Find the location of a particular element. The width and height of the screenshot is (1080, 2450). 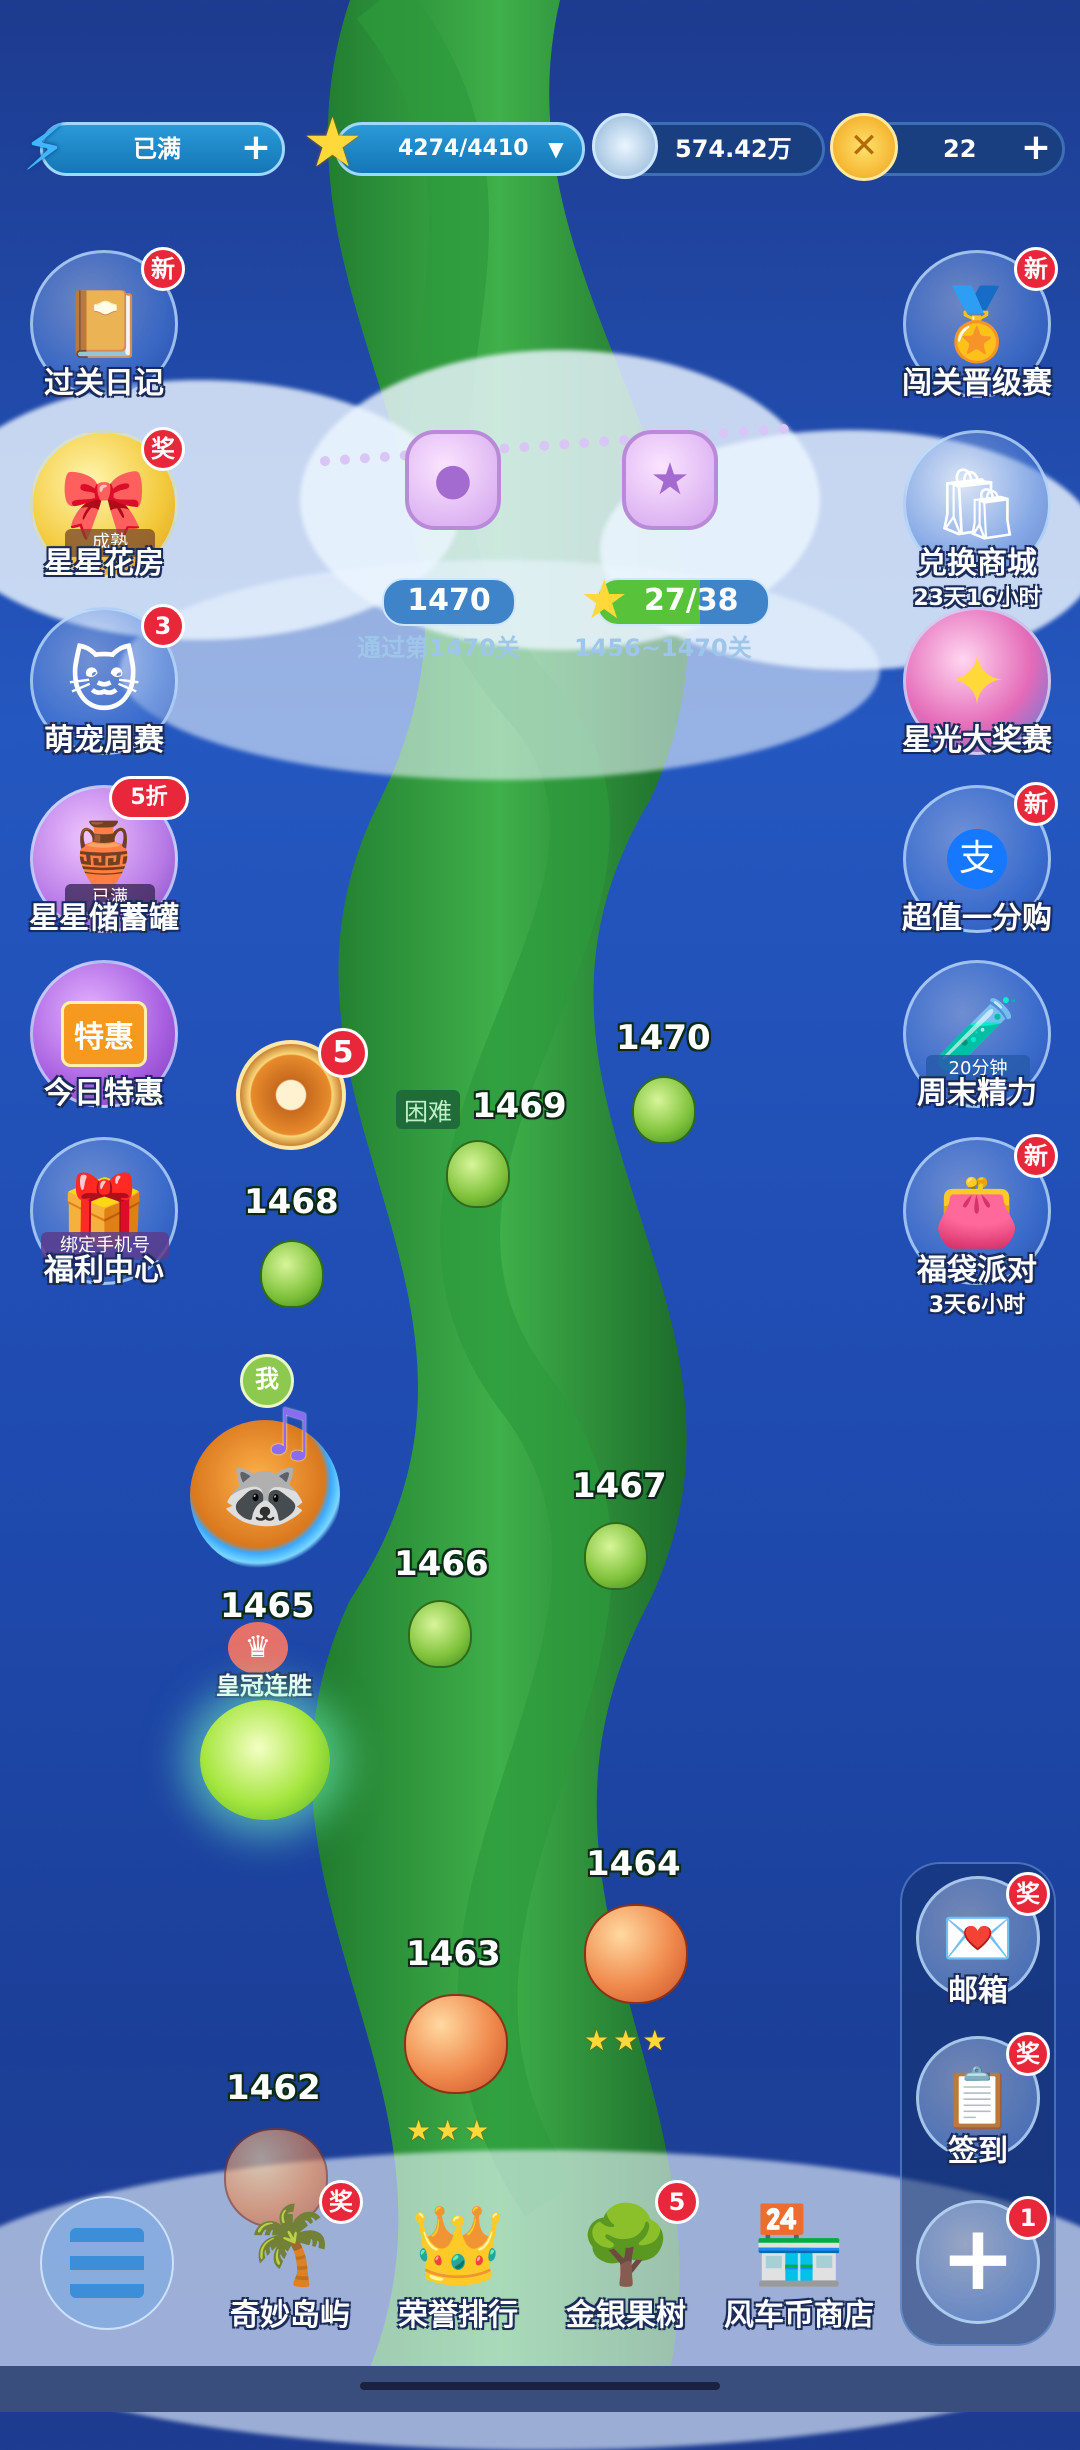

pet-weekly-label: 萌宠周赛 is located at coordinates (104, 740).